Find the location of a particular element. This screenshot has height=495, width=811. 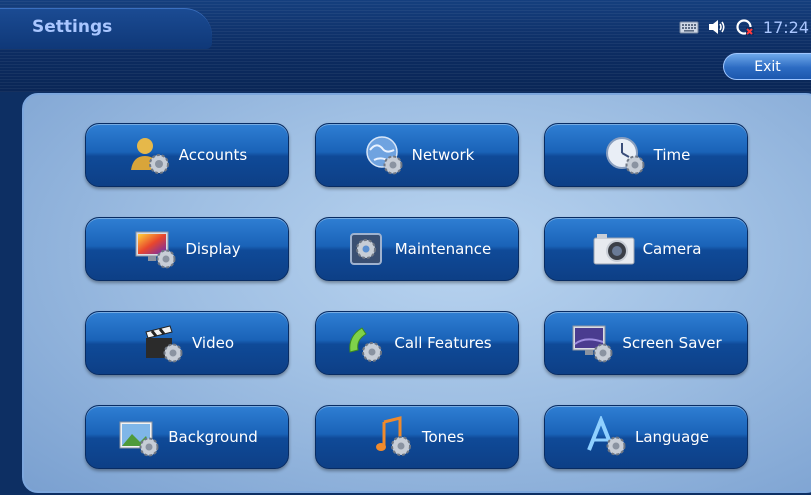

accounts-button: Accounts is located at coordinates (187, 155).